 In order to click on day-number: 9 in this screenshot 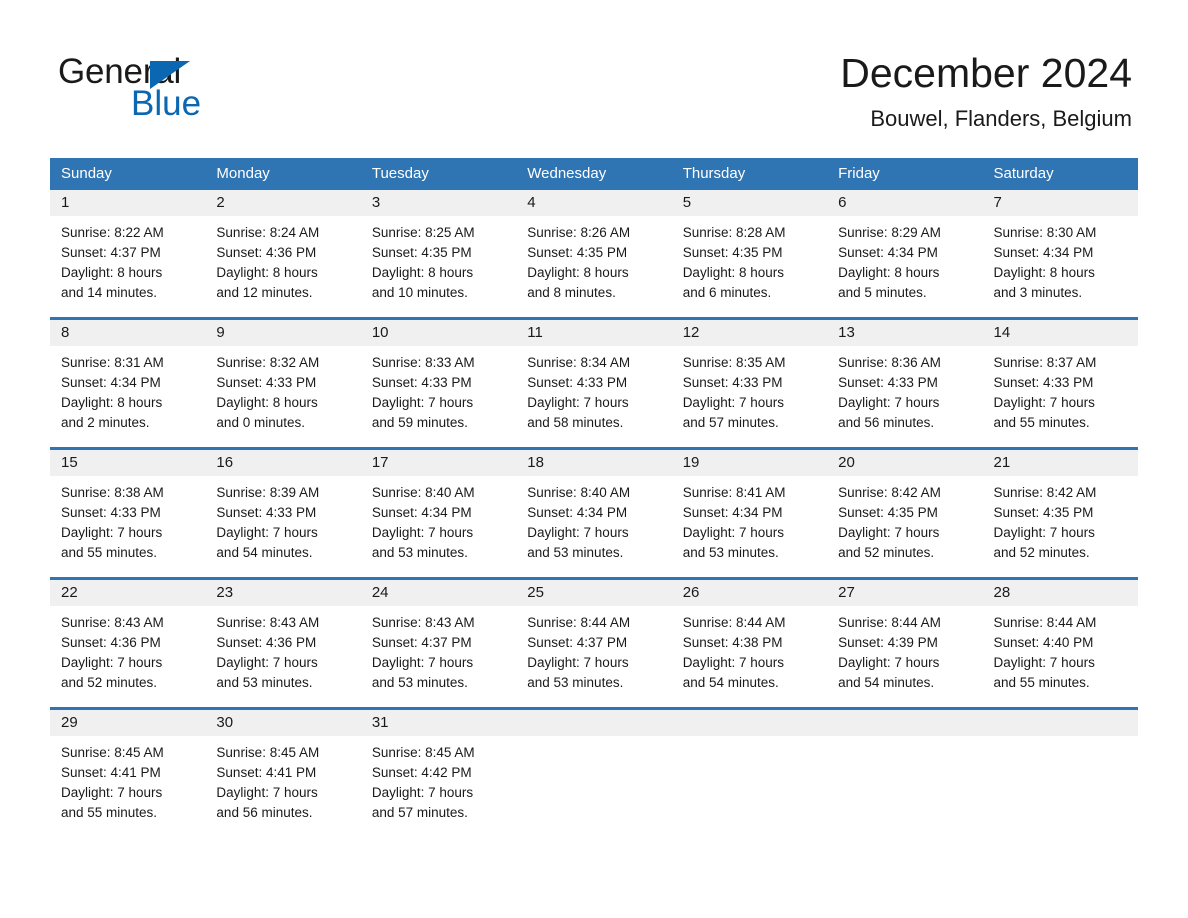, I will do `click(283, 333)`.